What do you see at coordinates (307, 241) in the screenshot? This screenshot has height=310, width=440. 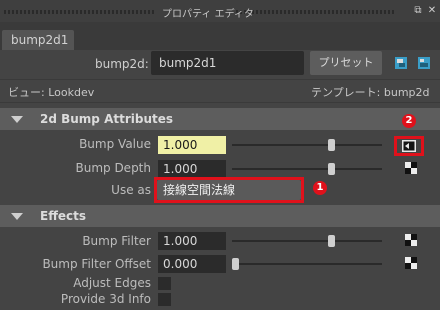 I see `bump-filter-slider` at bounding box center [307, 241].